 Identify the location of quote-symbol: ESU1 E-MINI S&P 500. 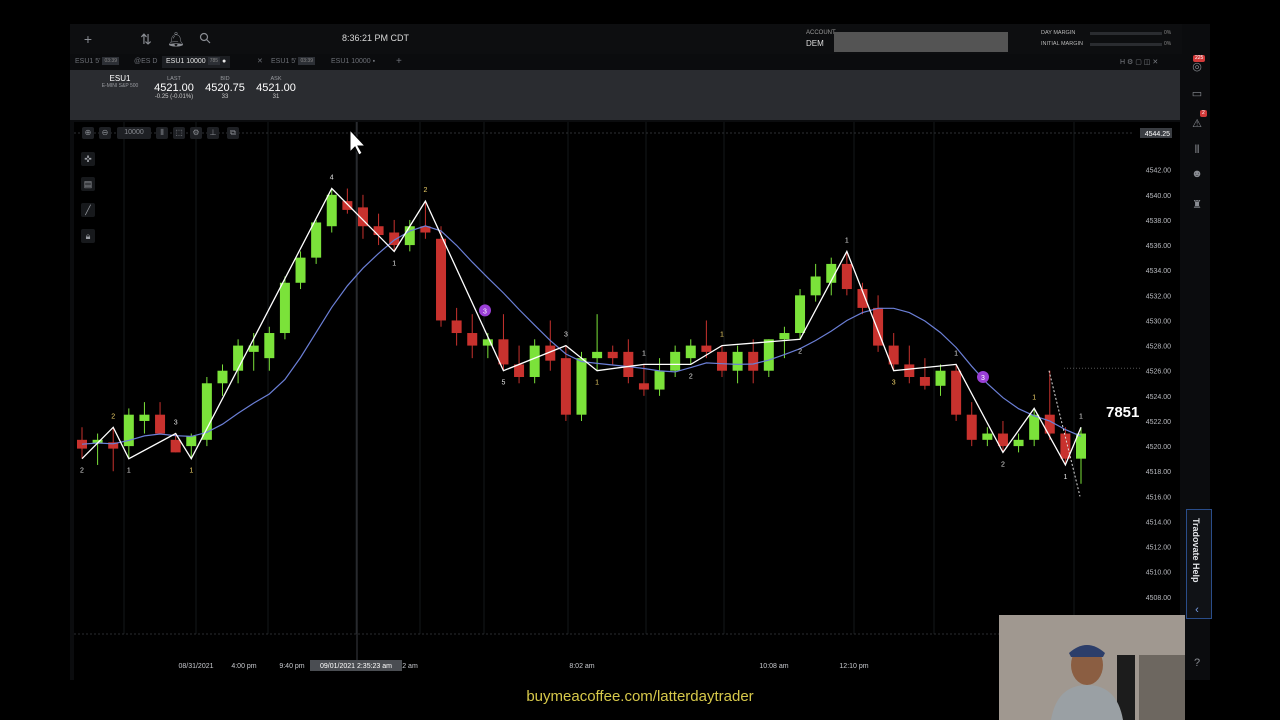
(120, 81).